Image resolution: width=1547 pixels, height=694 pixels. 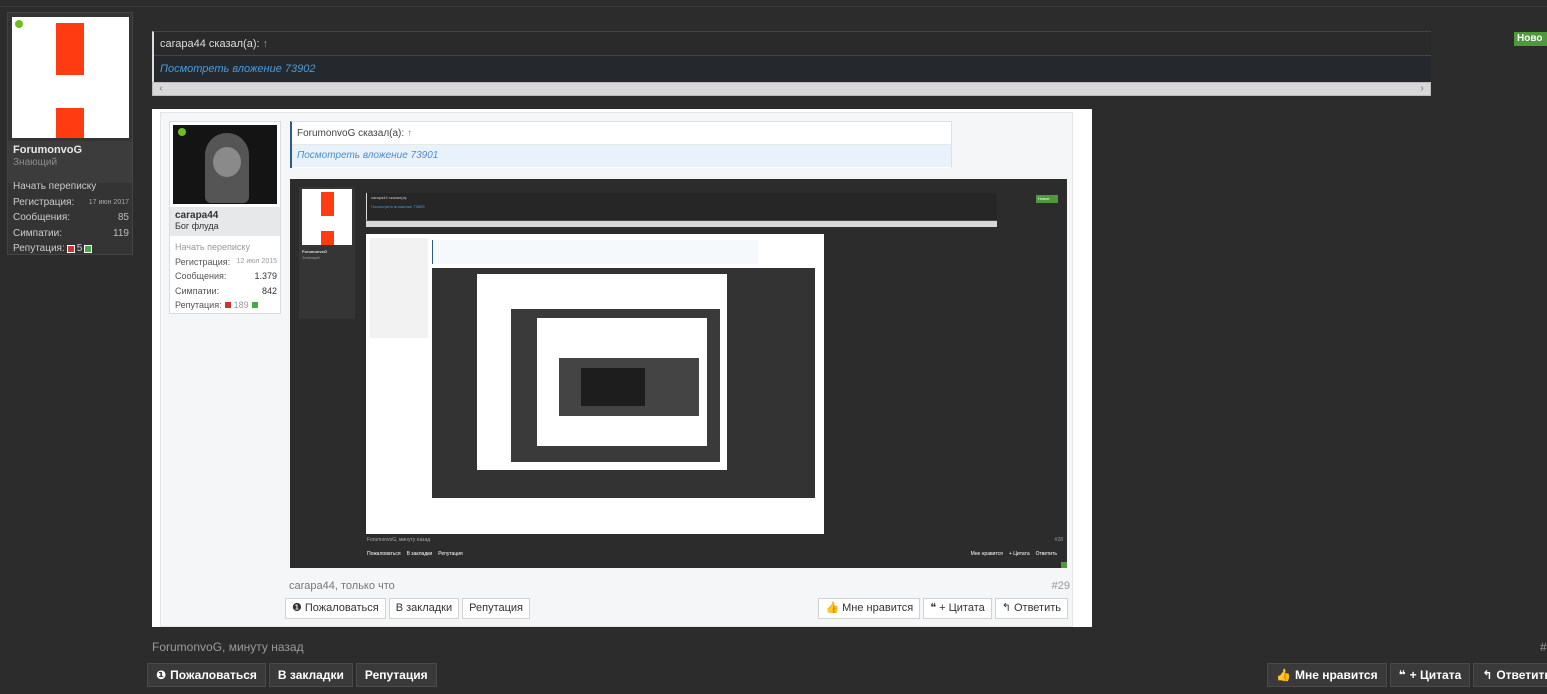 I want to click on embedded-buttons-left: ❶ Пожаловаться В закладки Репутация, so click(x=408, y=608).